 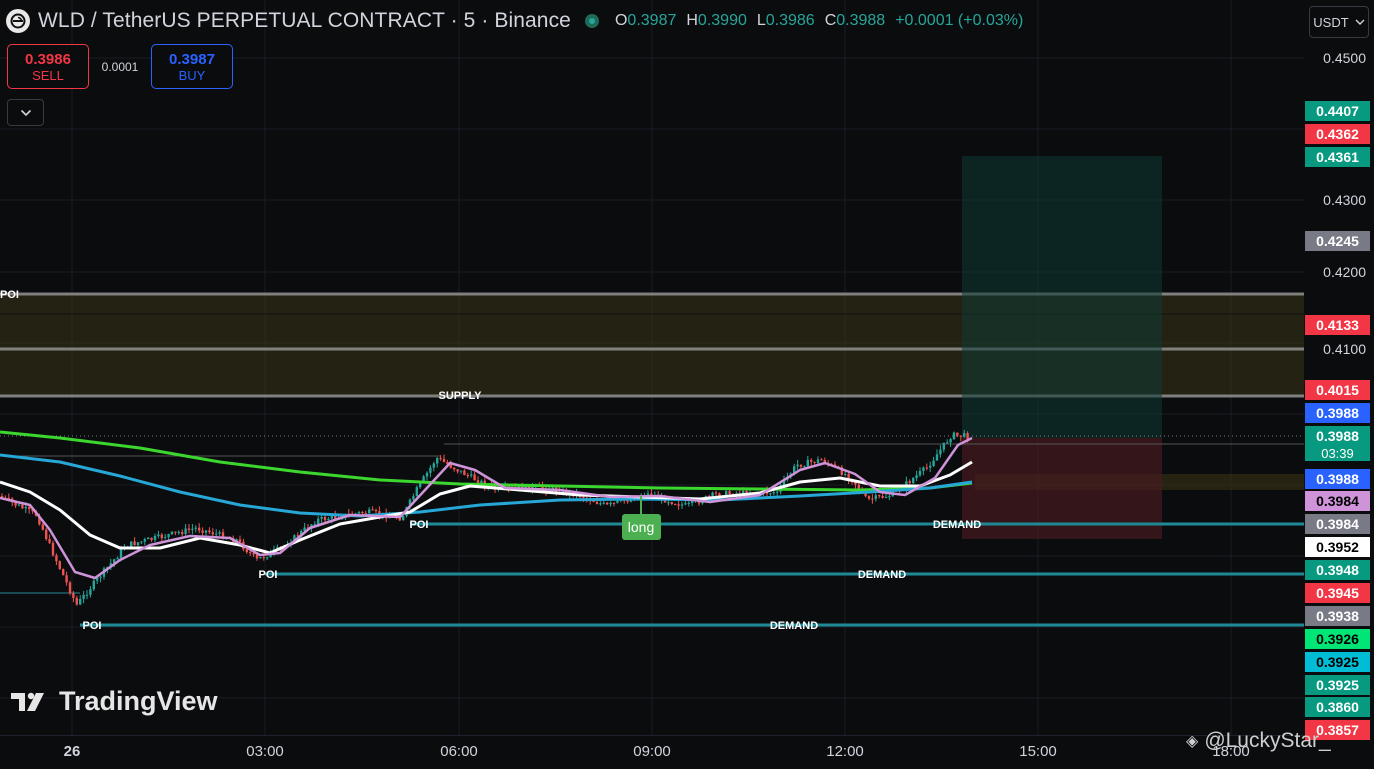 What do you see at coordinates (1337, 685) in the screenshot?
I see `price-badge: 0.3925` at bounding box center [1337, 685].